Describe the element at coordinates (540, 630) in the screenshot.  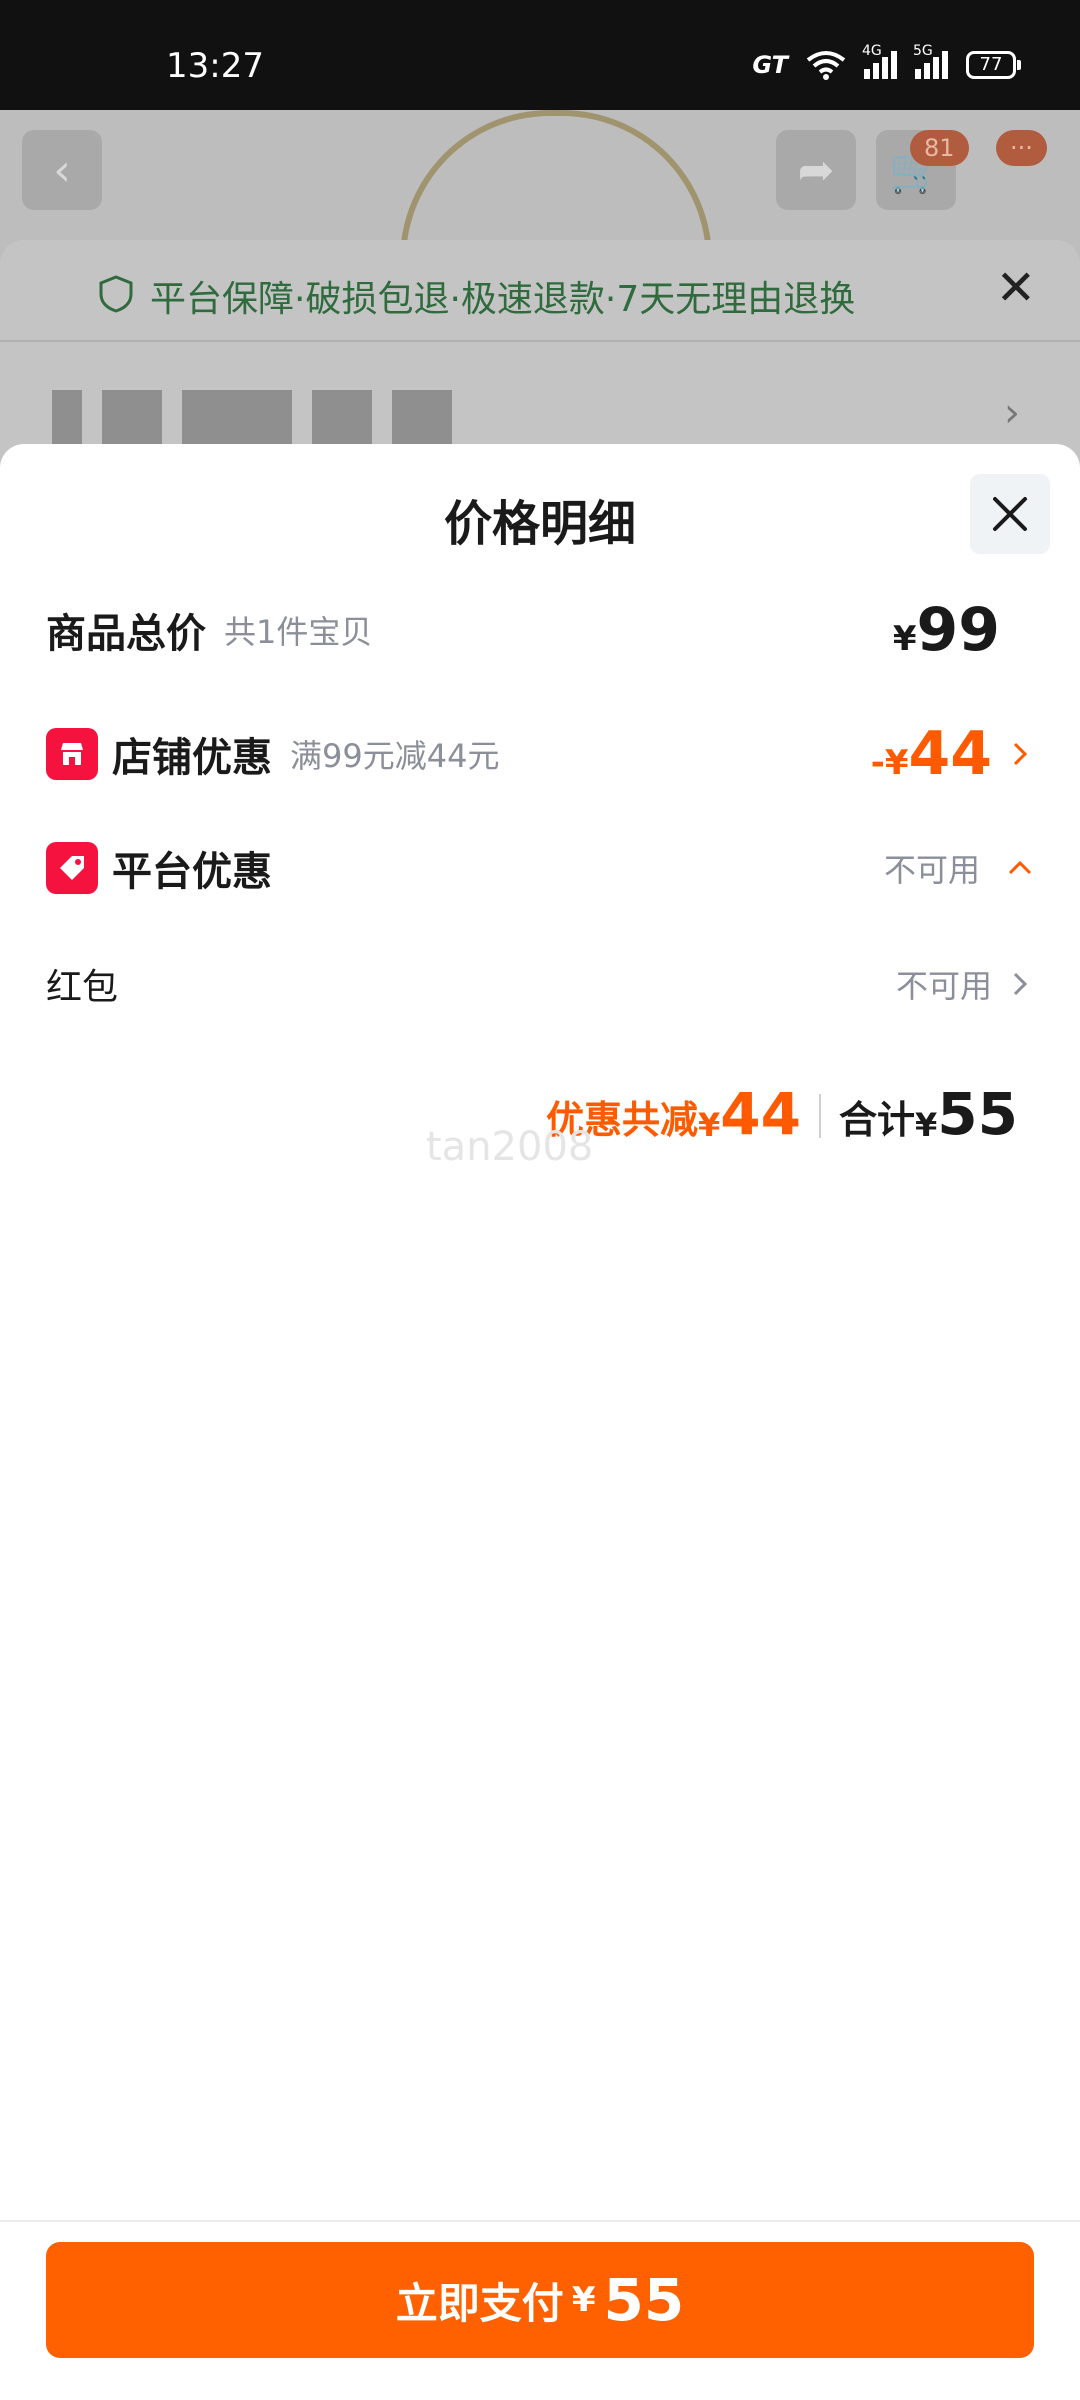
I see `row-total-price: 商品总价 共1件宝贝 ¥99` at that location.